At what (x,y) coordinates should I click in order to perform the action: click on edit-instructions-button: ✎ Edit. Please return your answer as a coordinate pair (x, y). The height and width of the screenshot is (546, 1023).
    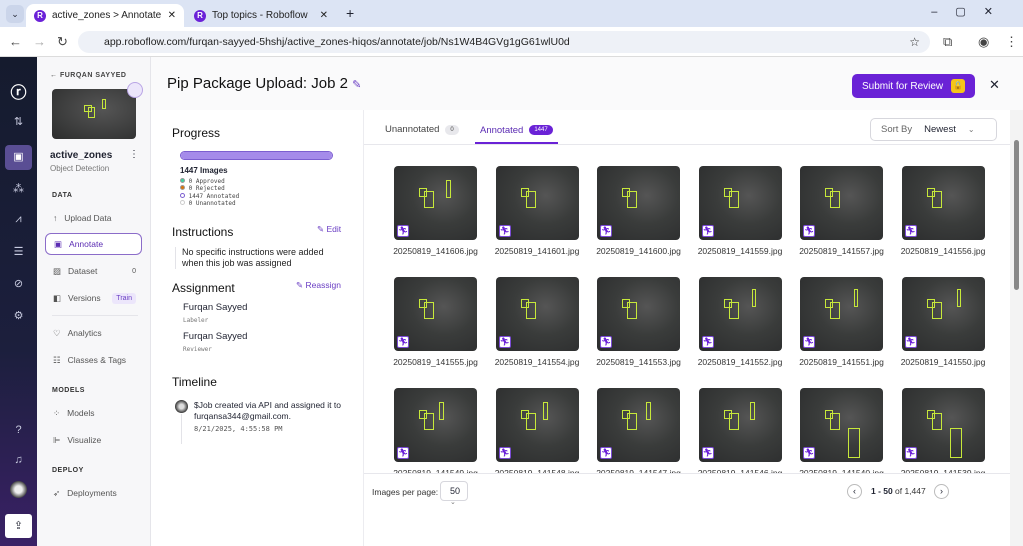
    Looking at the image, I should click on (329, 229).